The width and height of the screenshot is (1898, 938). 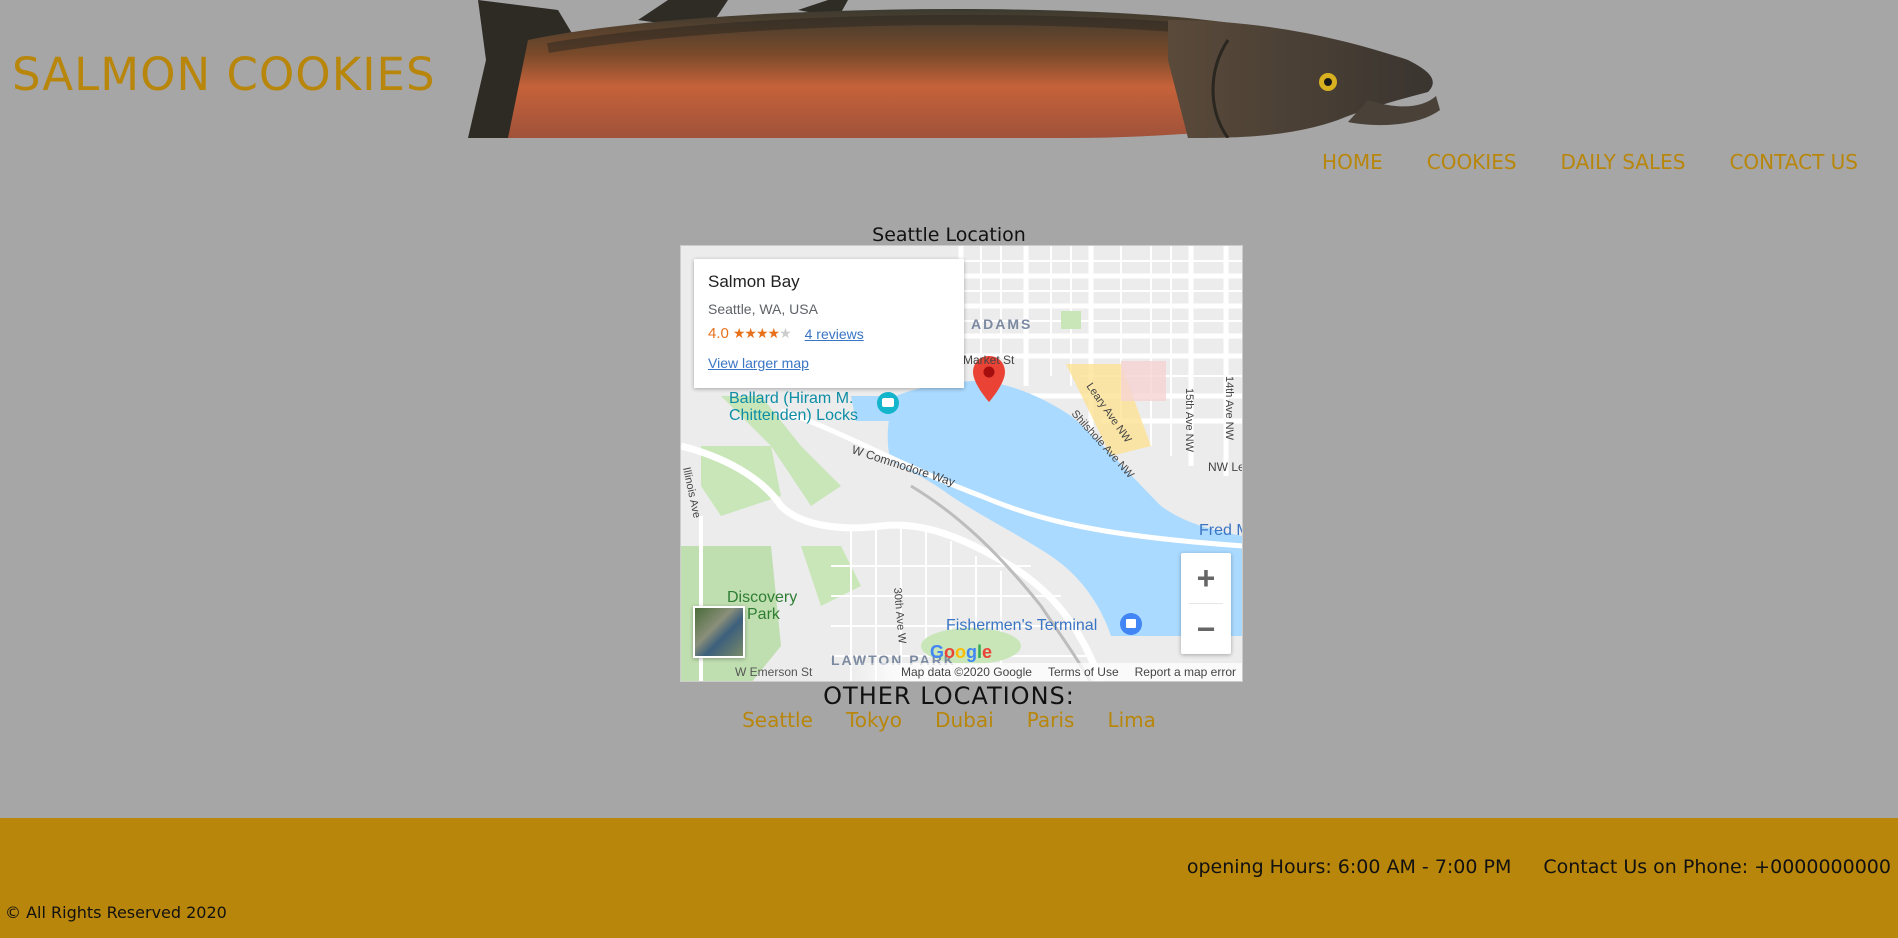 I want to click on other-locations-list: Seattle Tokyo Dubai Paris Lima, so click(x=949, y=720).